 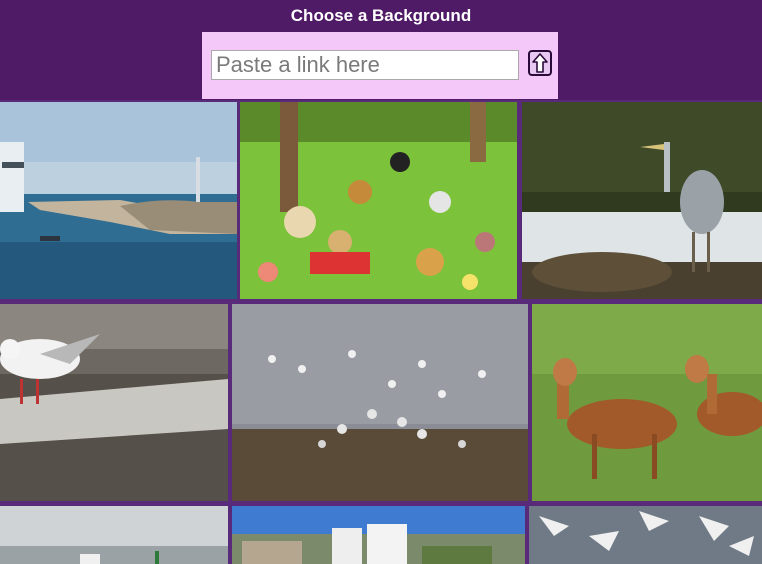 I want to click on seagulls-on-shore-photo, so click(x=380, y=402).